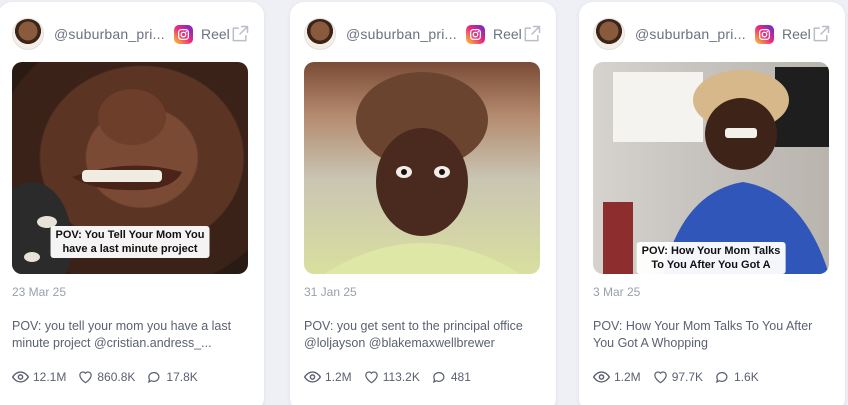  I want to click on comments-count: 481, so click(460, 377).